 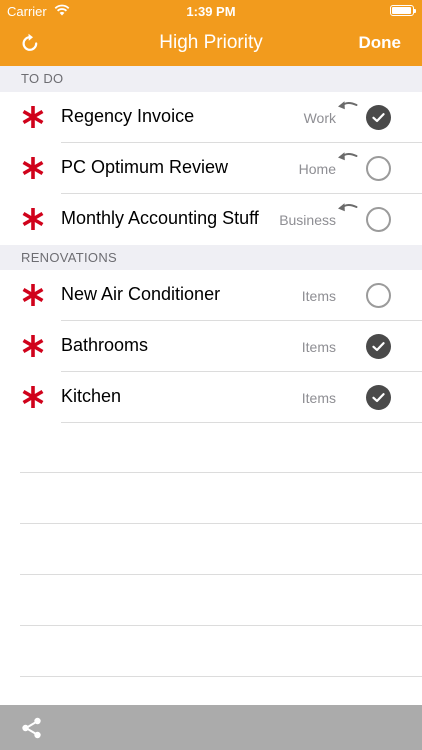 I want to click on share-icon, so click(x=32, y=728).